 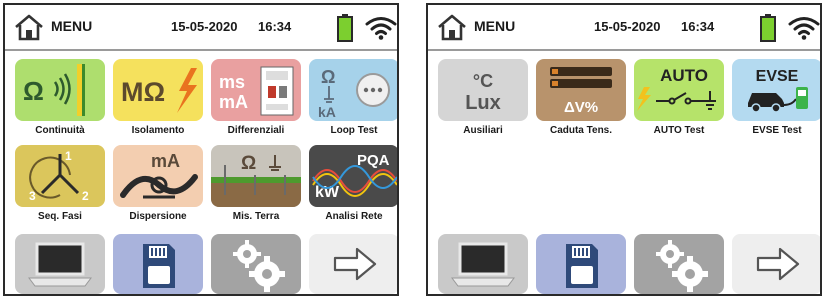 I want to click on tile-rcd: ms mA, so click(x=256, y=90).